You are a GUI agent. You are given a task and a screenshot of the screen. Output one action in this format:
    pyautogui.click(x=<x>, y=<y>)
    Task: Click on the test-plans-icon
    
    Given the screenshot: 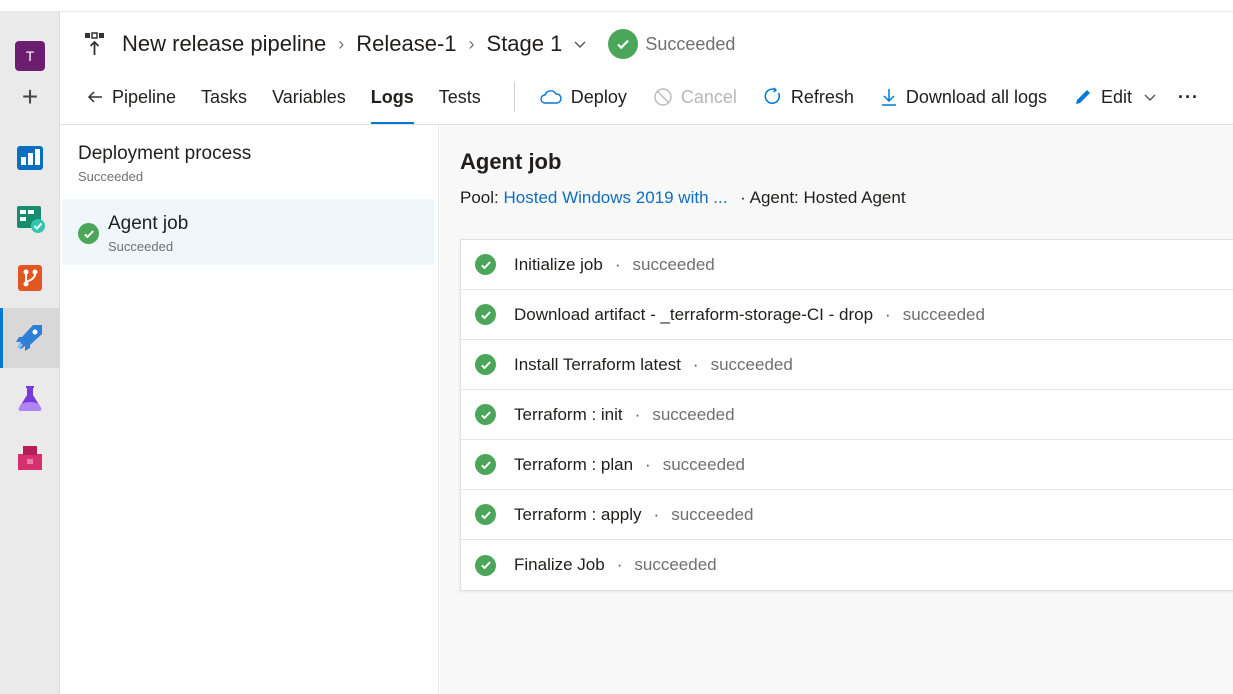 What is the action you would take?
    pyautogui.click(x=30, y=399)
    